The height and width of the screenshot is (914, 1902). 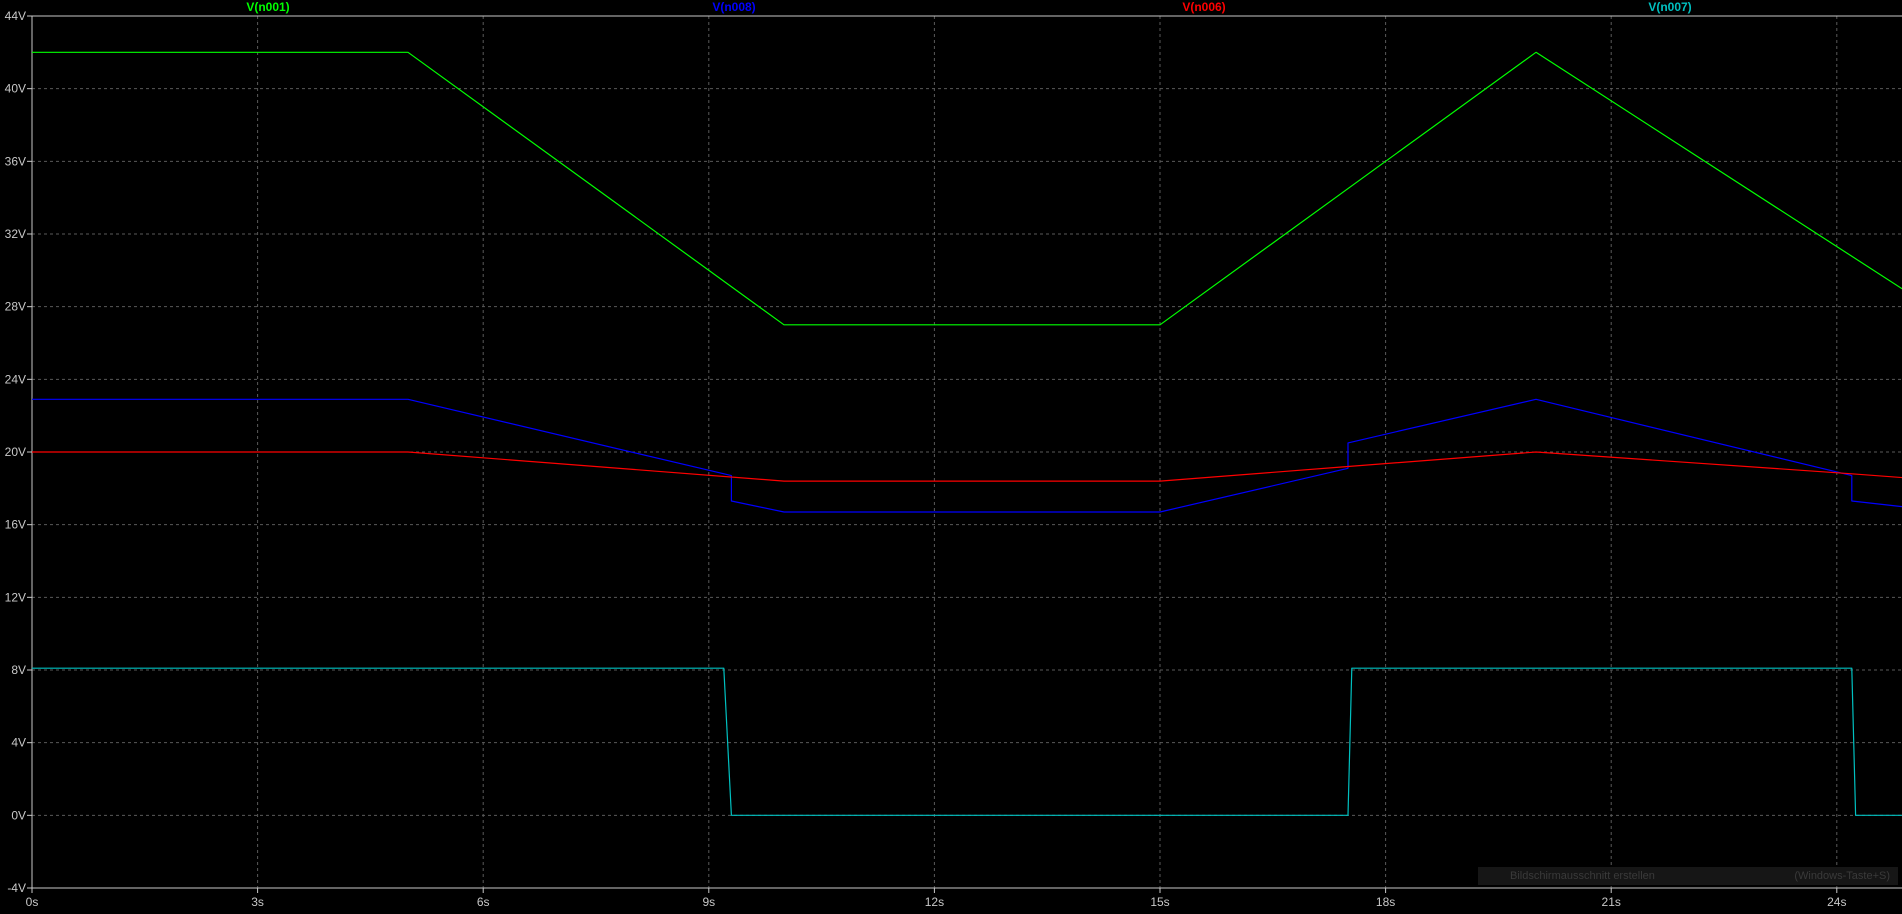 What do you see at coordinates (15, 525) in the screenshot?
I see `y-tick-label: 16V` at bounding box center [15, 525].